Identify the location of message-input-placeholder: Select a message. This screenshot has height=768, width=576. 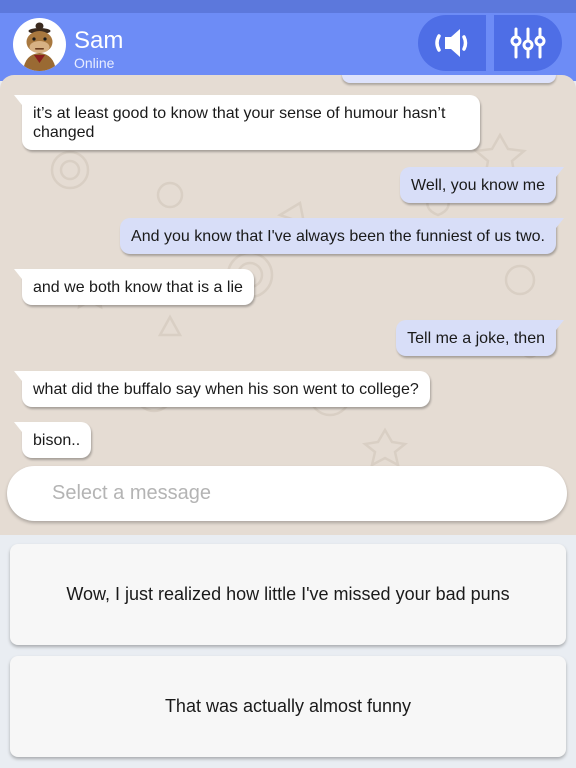
(131, 493).